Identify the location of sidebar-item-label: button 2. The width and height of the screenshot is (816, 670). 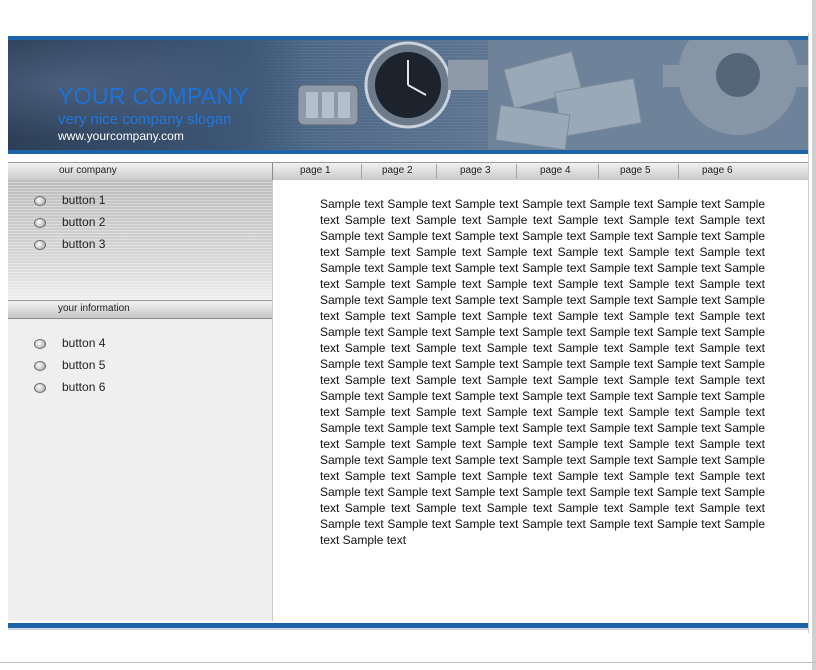
(84, 222).